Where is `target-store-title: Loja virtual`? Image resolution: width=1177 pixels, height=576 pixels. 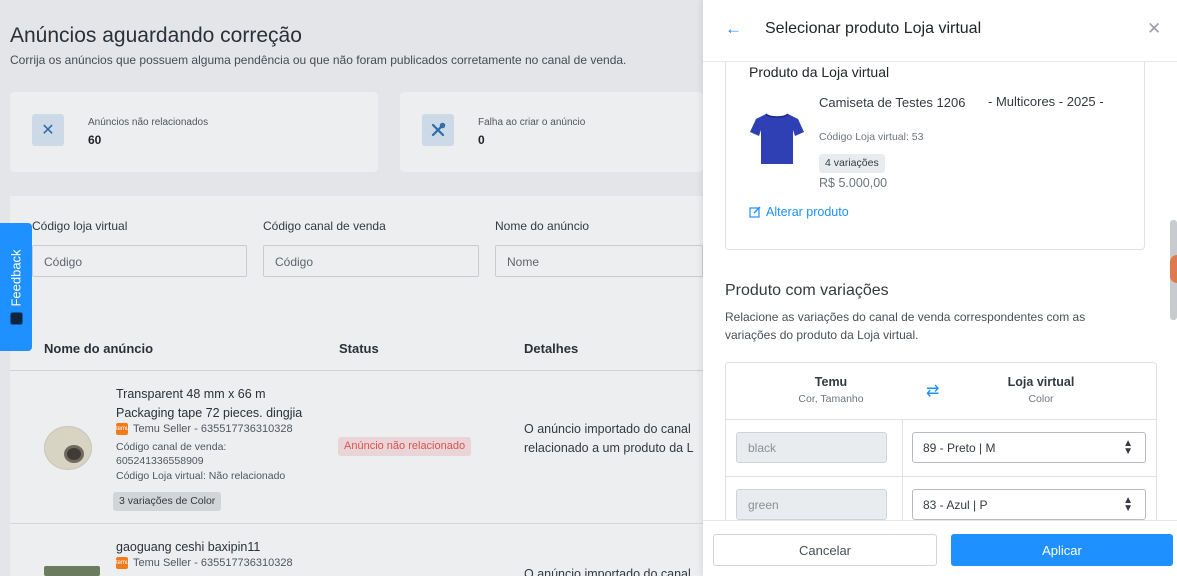
target-store-title: Loja virtual is located at coordinates (1041, 382).